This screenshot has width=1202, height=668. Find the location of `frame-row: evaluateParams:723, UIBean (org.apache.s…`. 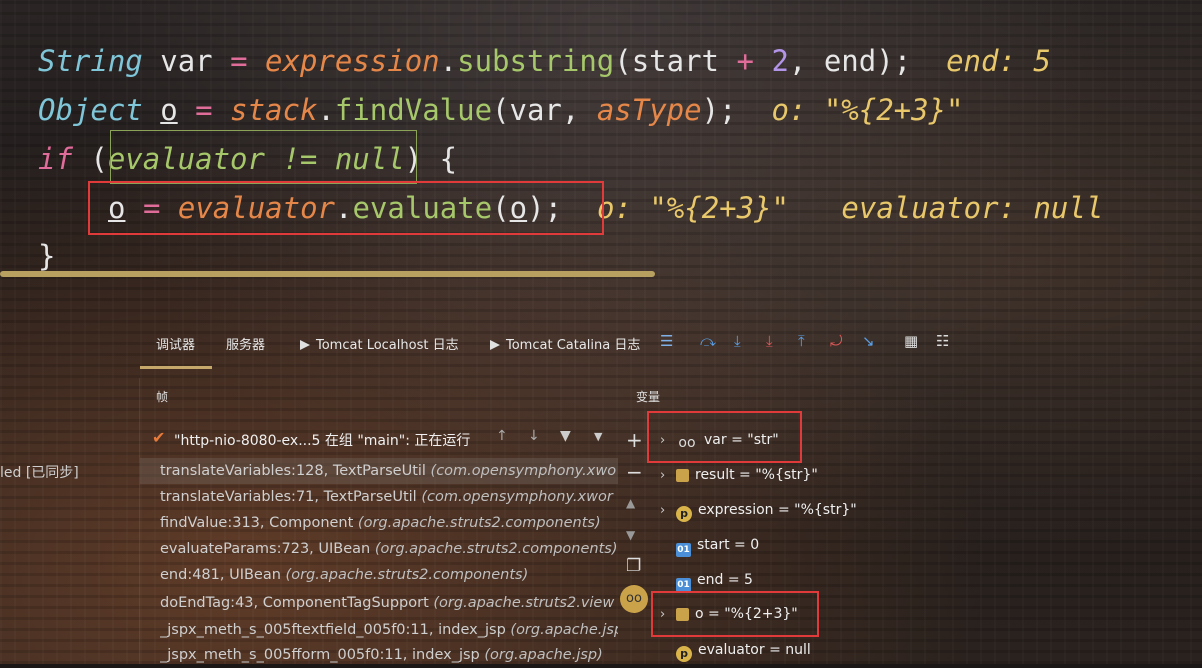

frame-row: evaluateParams:723, UIBean (org.apache.s… is located at coordinates (389, 549).